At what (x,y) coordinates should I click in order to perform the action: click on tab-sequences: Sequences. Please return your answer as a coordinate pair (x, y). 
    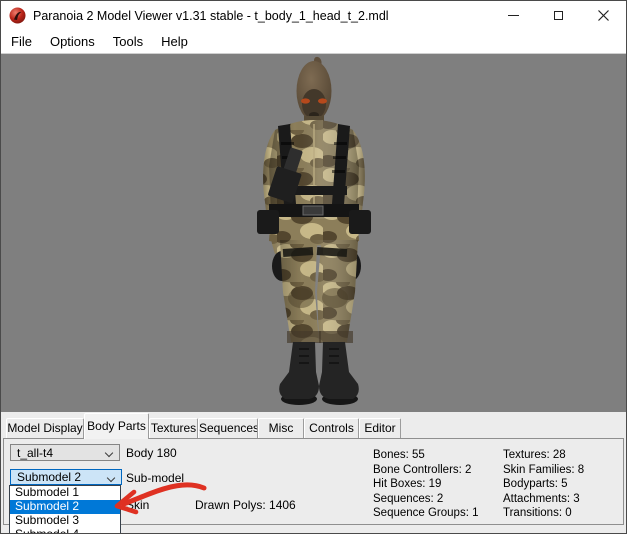
    Looking at the image, I should click on (228, 428).